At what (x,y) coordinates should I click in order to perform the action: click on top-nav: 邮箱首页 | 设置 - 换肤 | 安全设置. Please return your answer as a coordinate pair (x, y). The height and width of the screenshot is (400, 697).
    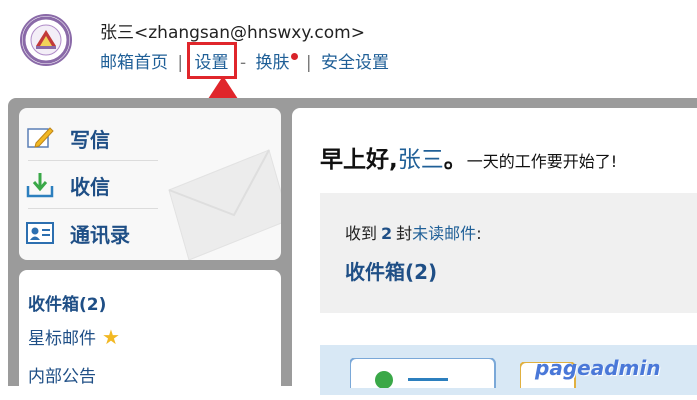
    Looking at the image, I should click on (244, 60).